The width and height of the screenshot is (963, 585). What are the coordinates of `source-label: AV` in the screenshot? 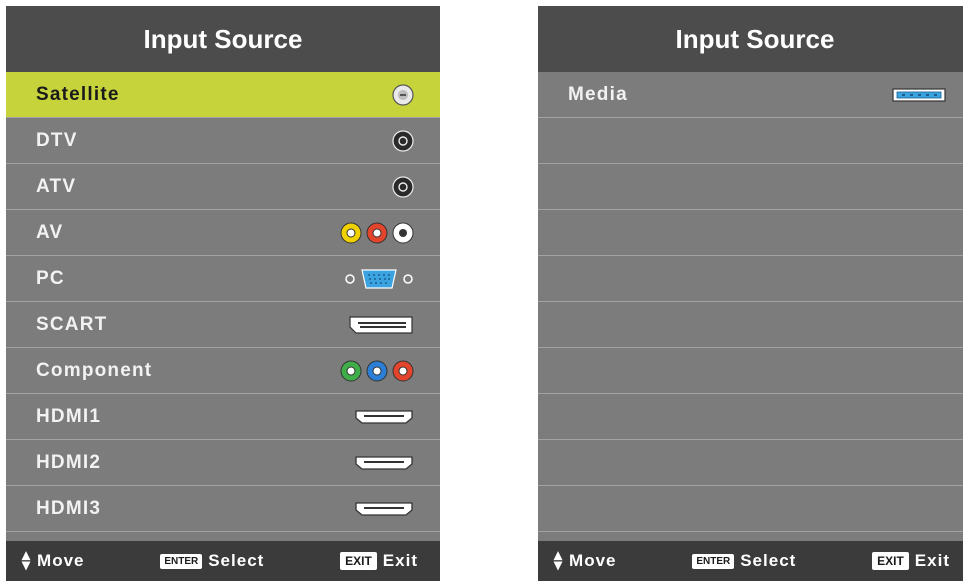 It's located at (50, 232).